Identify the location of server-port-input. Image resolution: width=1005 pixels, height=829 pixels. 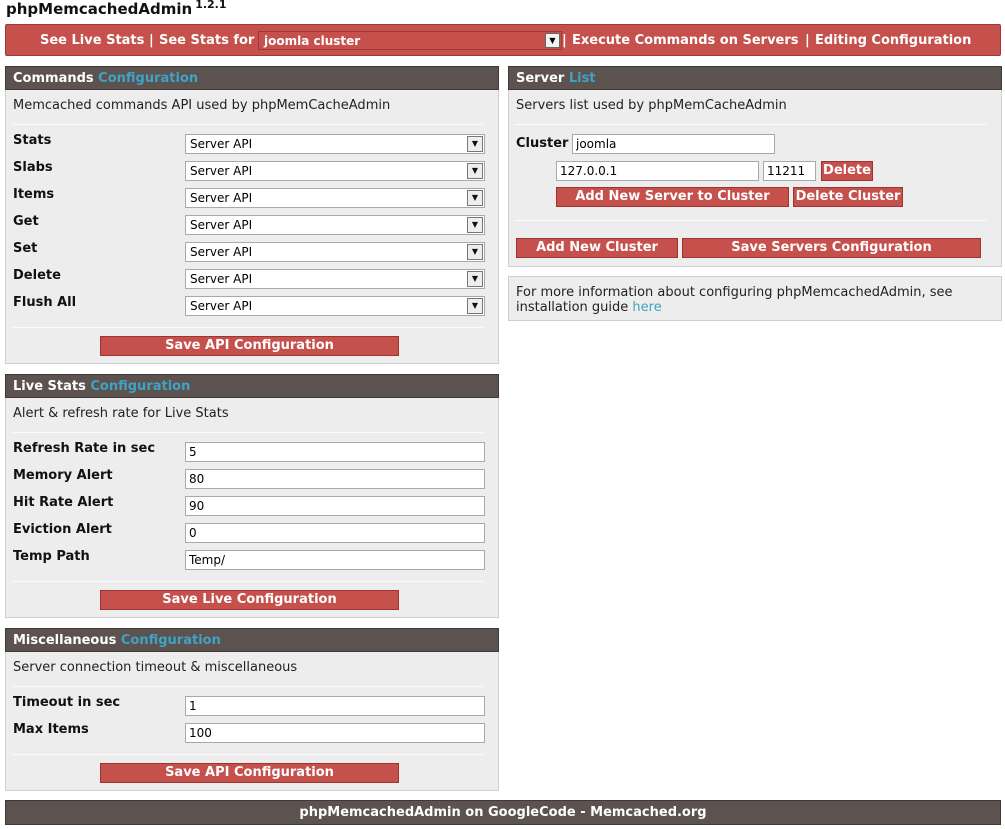
(789, 171).